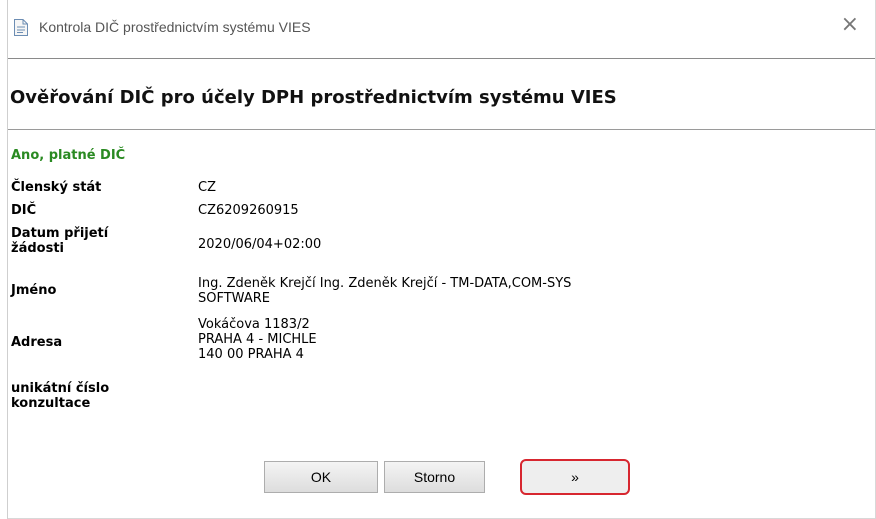 Image resolution: width=876 pixels, height=519 pixels. I want to click on label-member-state: Členský stát, so click(56, 187).